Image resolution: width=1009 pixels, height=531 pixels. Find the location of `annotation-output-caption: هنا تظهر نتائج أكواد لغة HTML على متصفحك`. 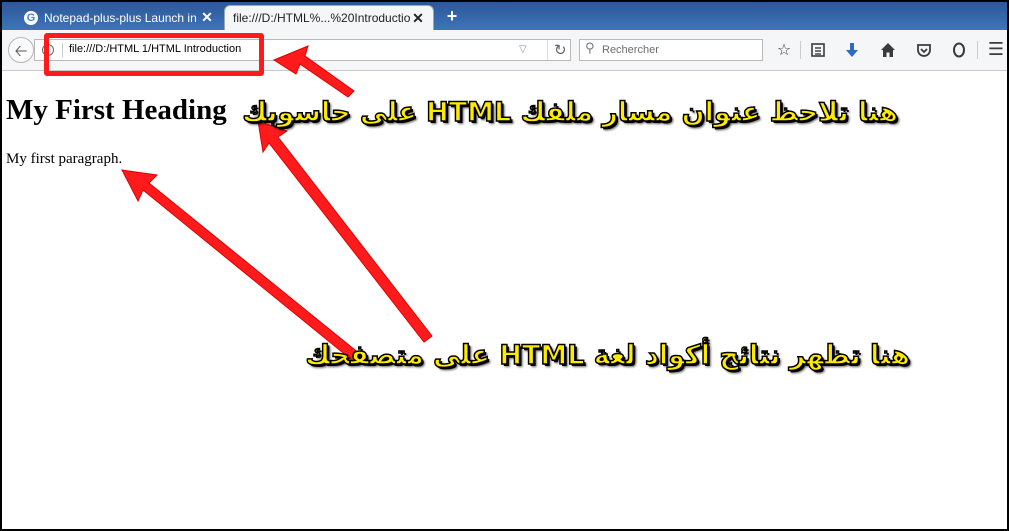

annotation-output-caption: هنا تظهر نتائج أكواد لغة HTML على متصفحك is located at coordinates (608, 355).